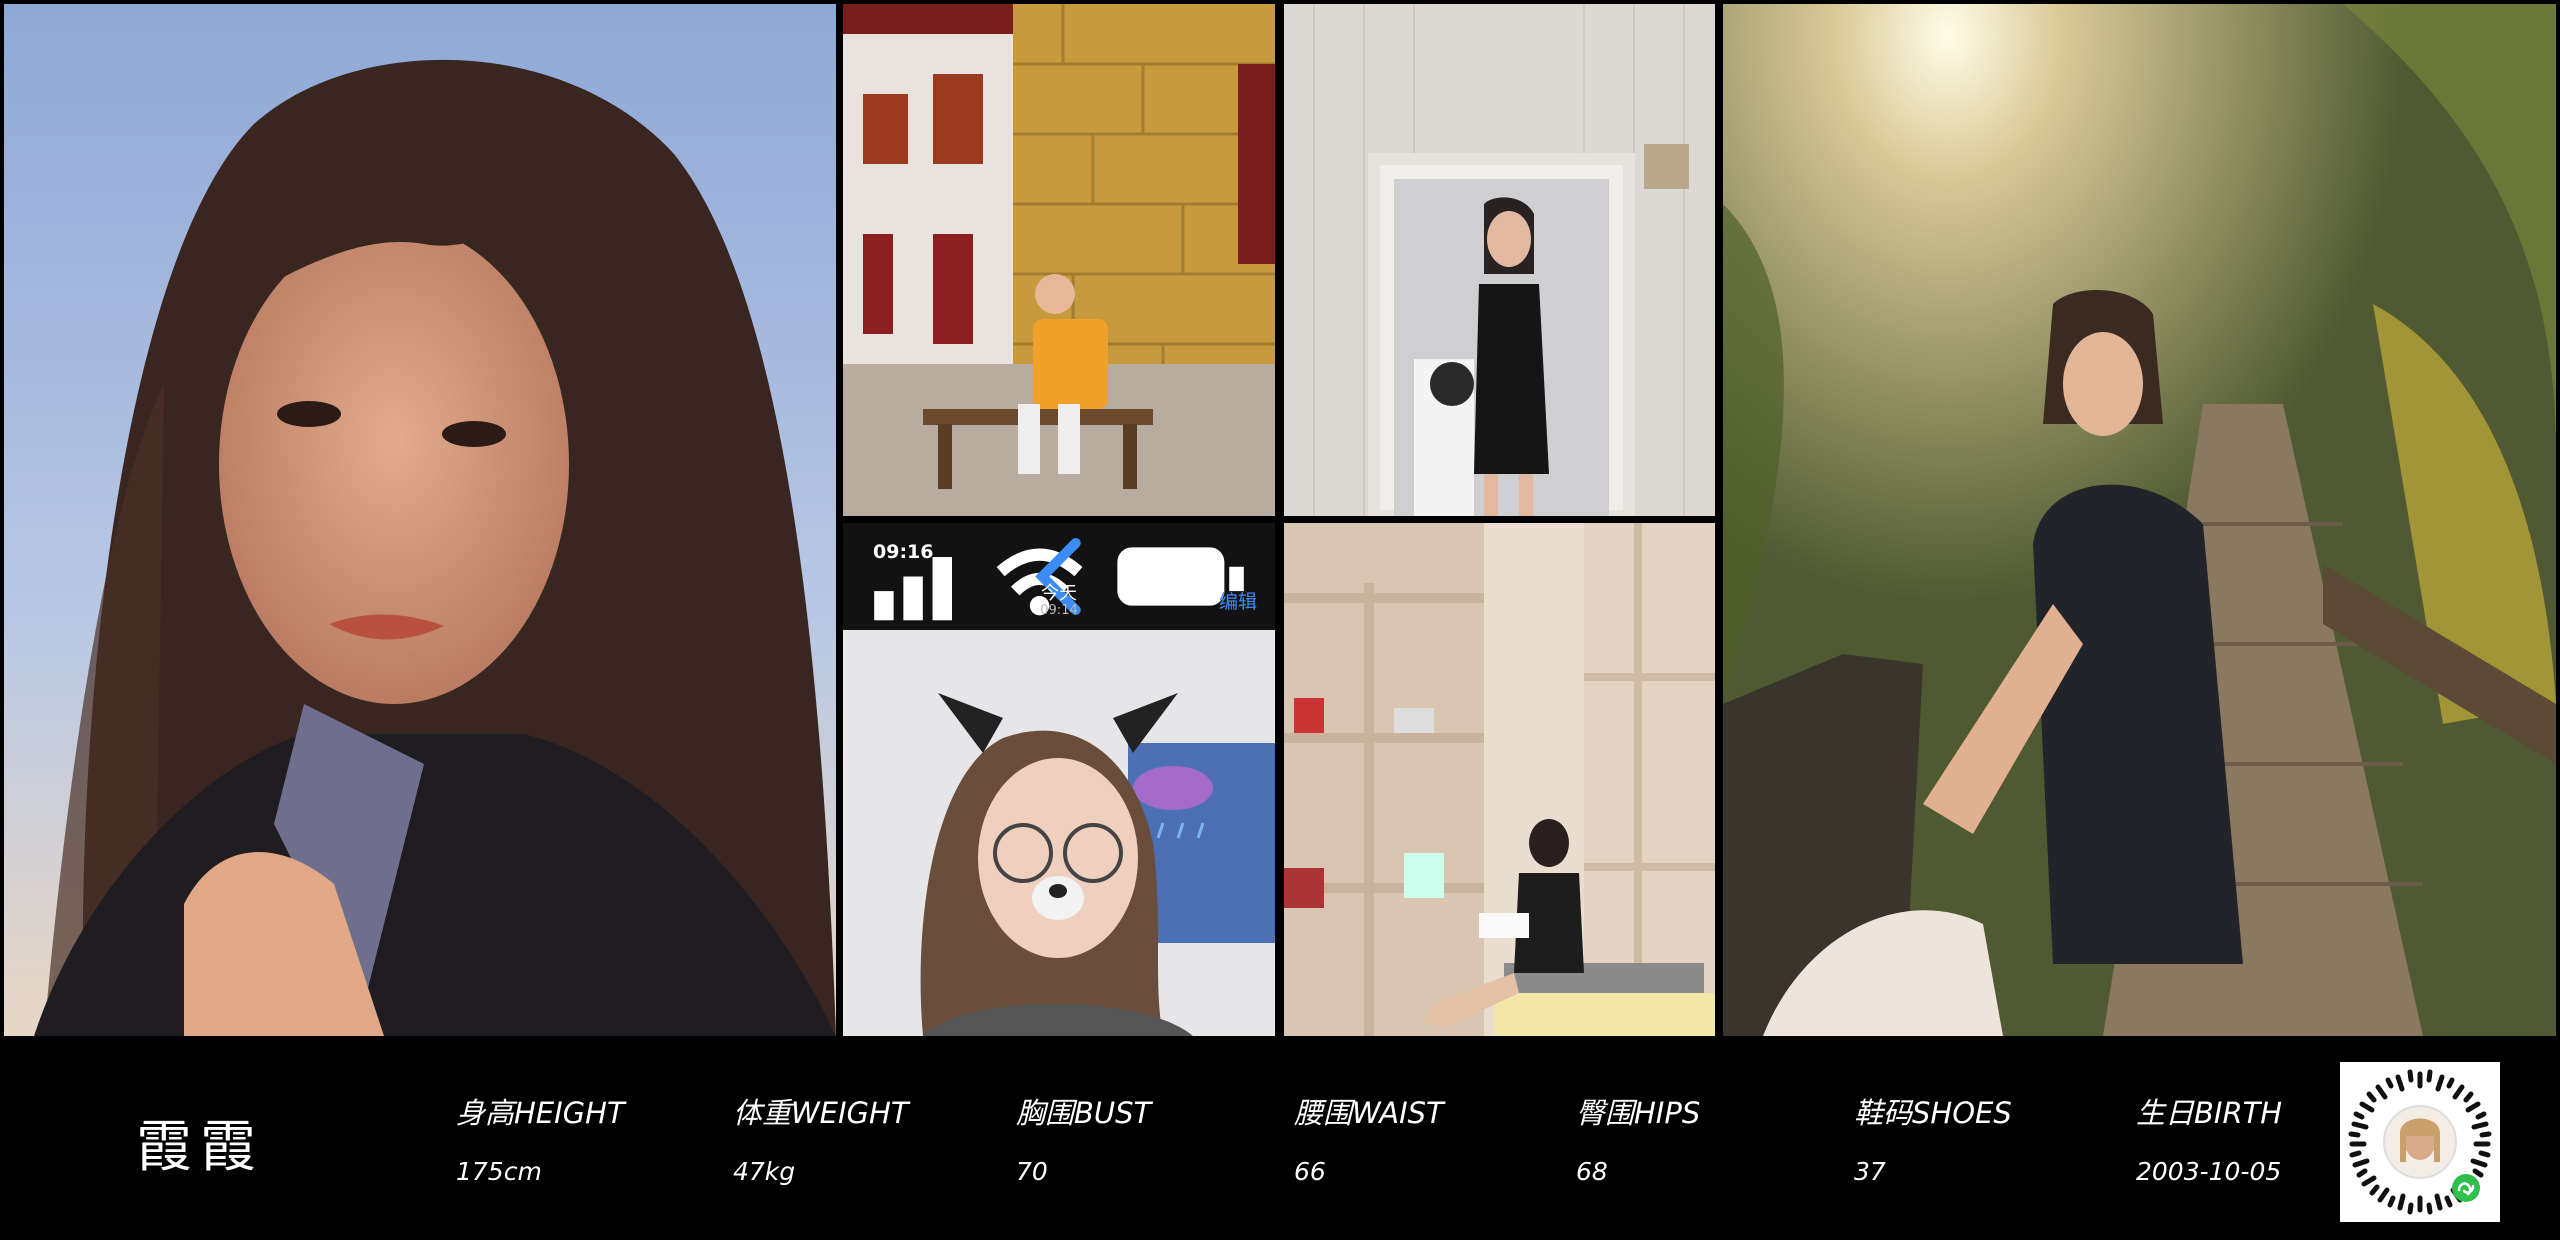 Image resolution: width=2560 pixels, height=1240 pixels. Describe the element at coordinates (1310, 1171) in the screenshot. I see `stat-value: 66` at that location.